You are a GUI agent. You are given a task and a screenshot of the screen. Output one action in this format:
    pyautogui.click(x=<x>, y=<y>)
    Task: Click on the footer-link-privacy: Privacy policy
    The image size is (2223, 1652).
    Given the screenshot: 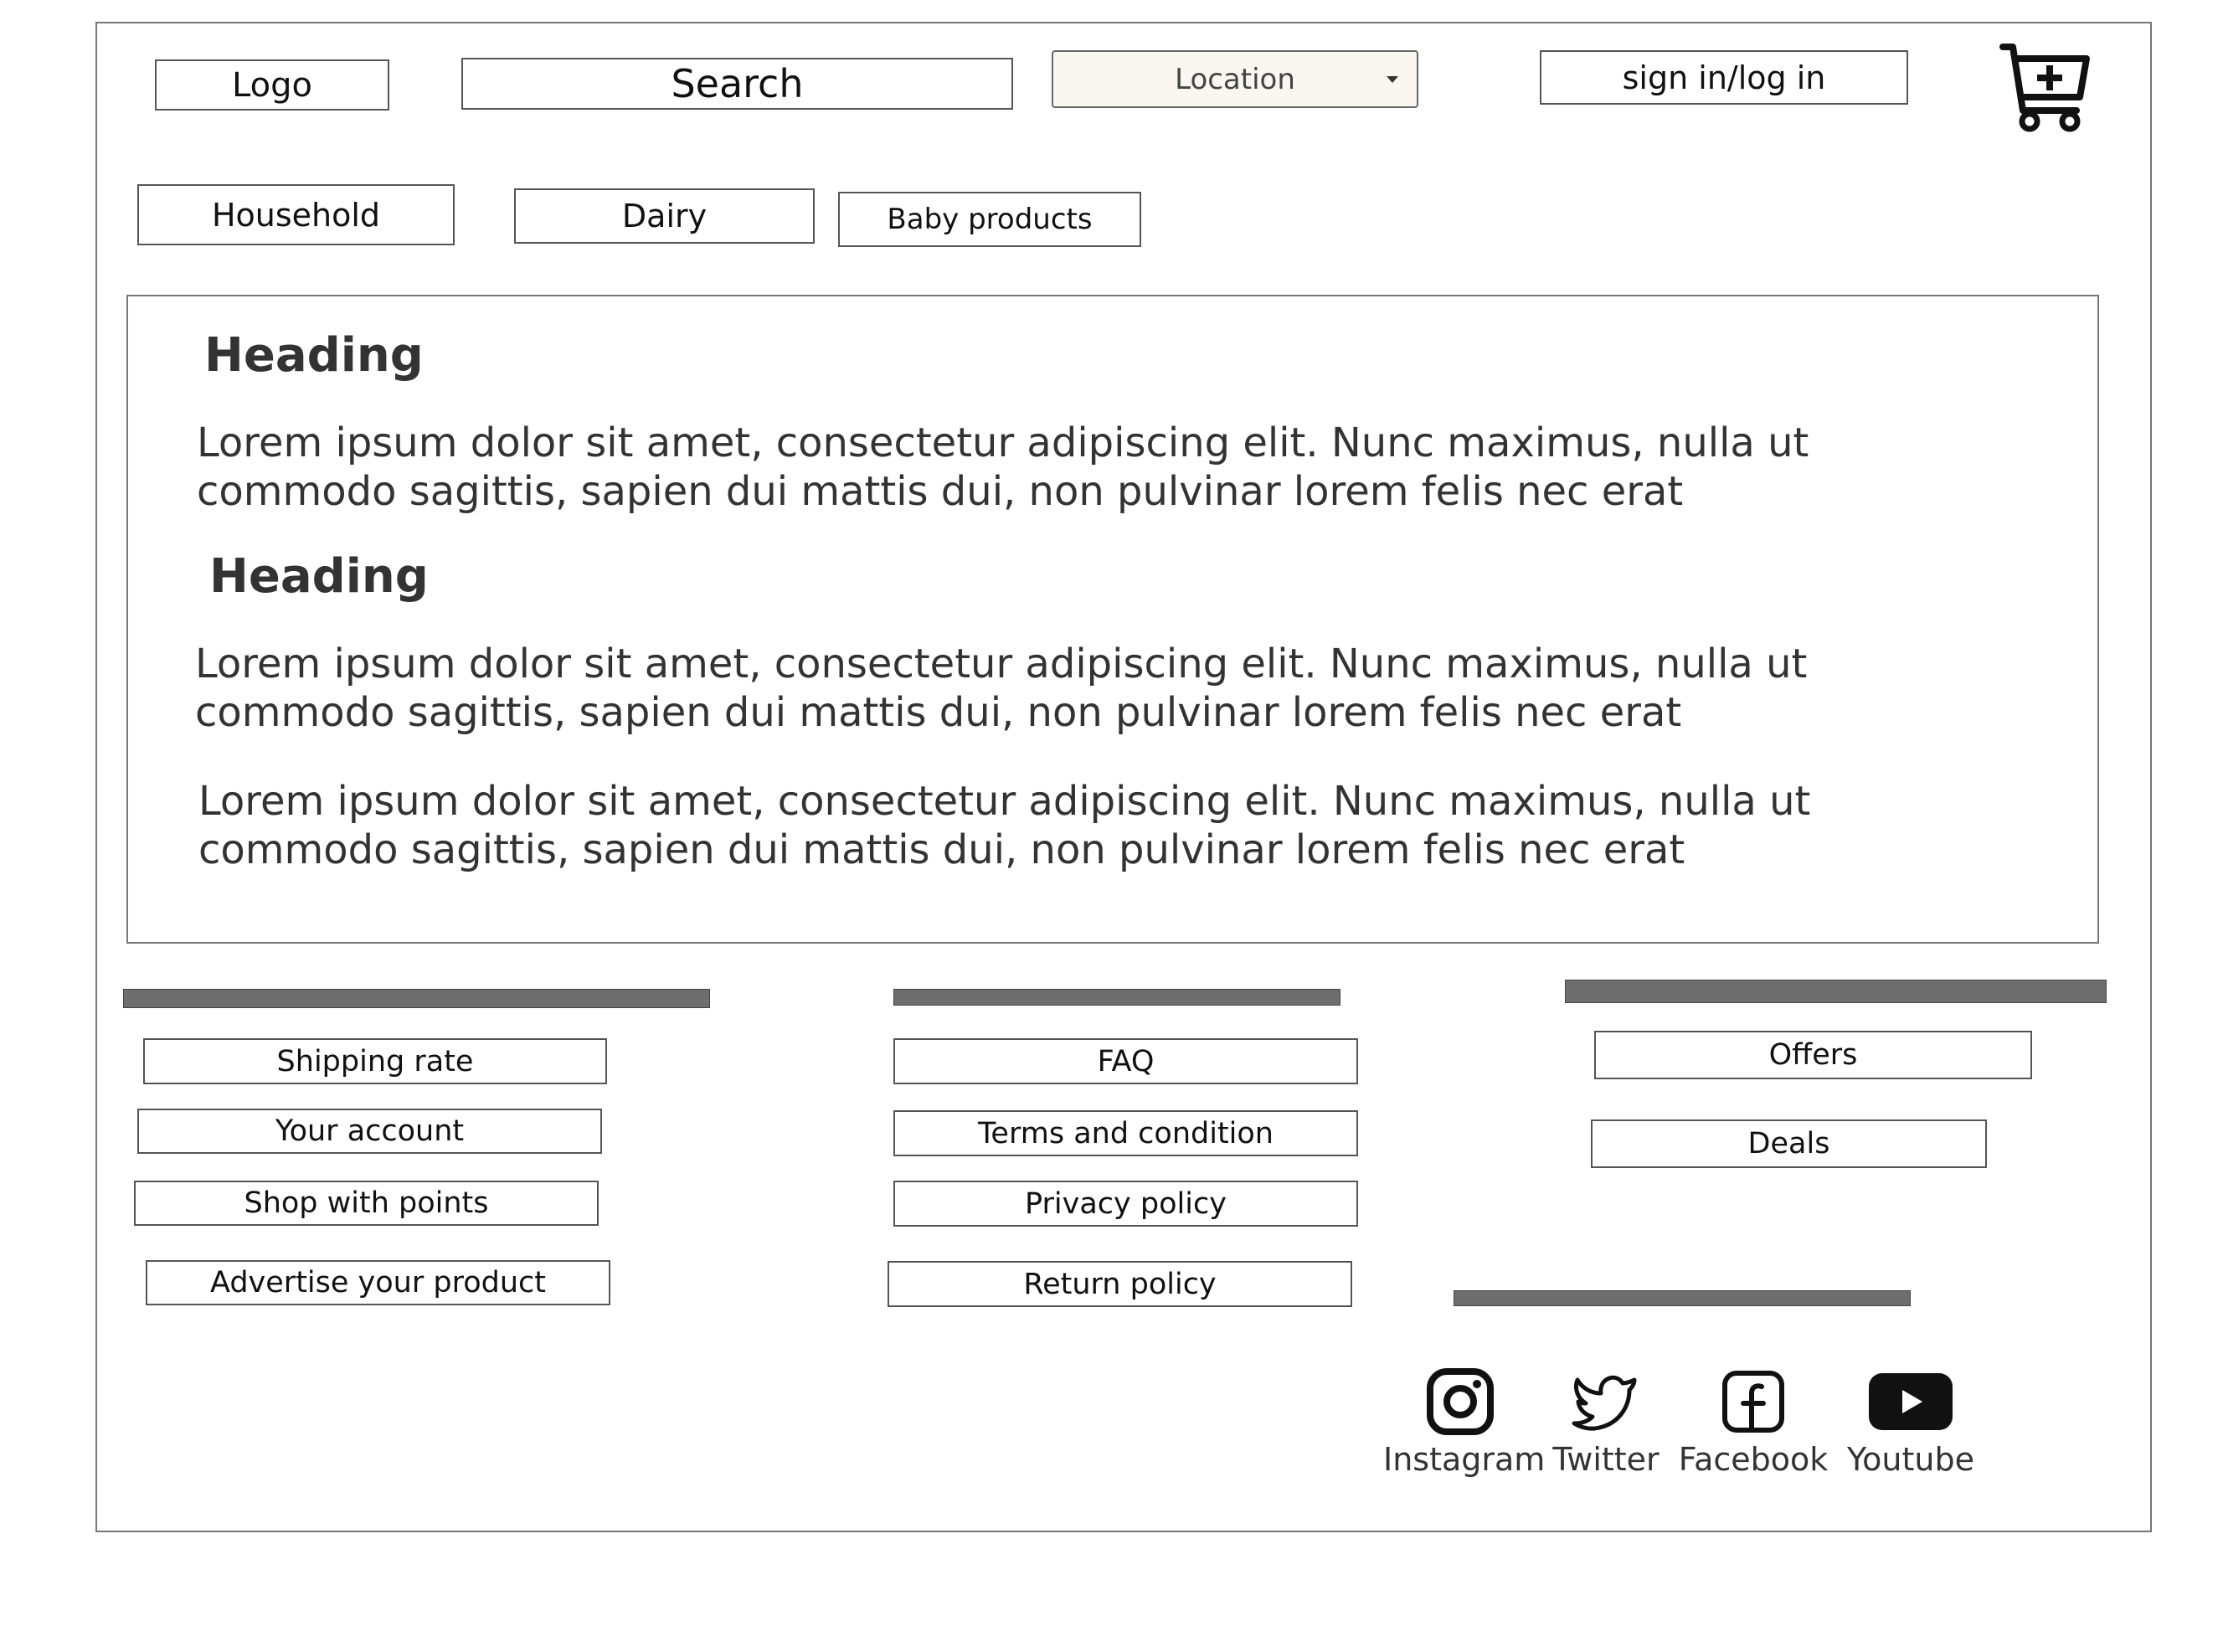 What is the action you would take?
    pyautogui.click(x=1125, y=1204)
    